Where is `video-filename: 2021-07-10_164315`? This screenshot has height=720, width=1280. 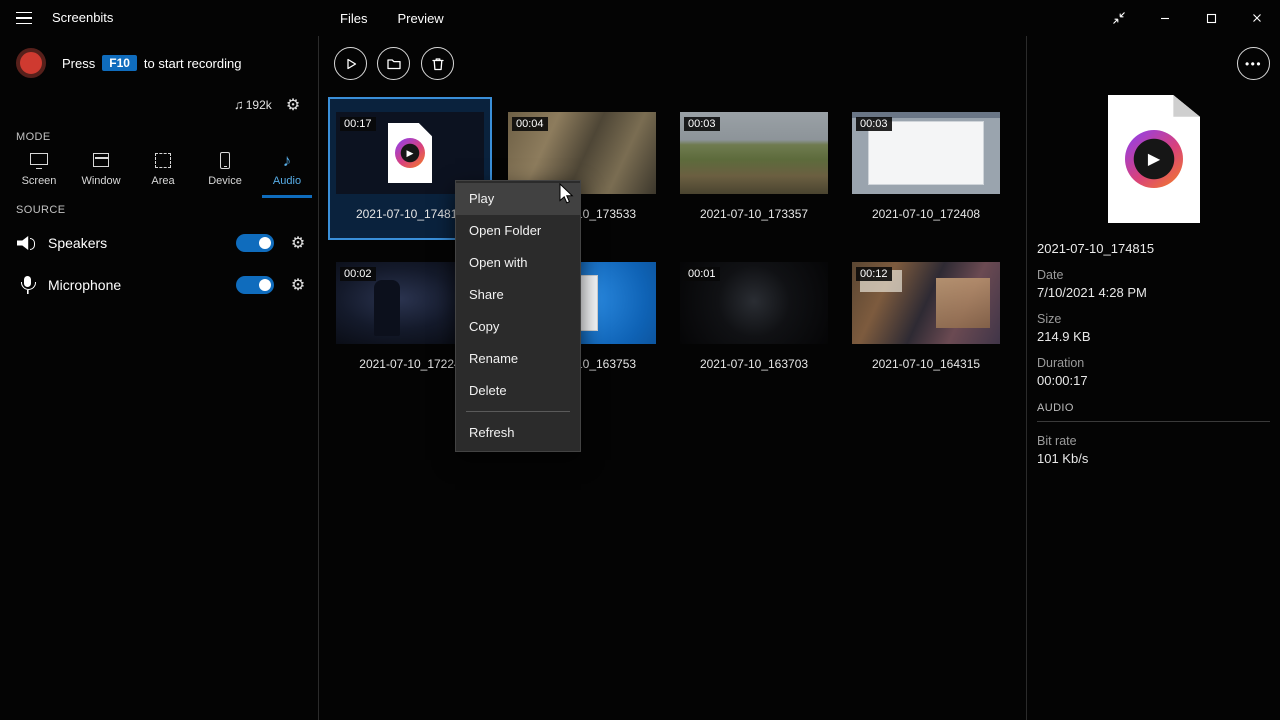 video-filename: 2021-07-10_164315 is located at coordinates (926, 364).